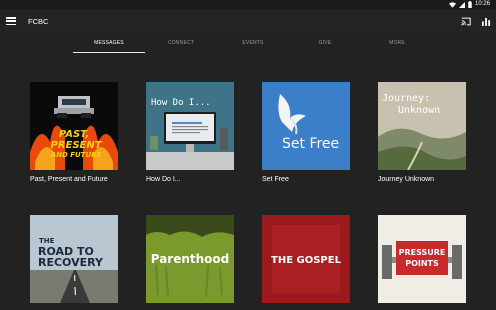 This screenshot has width=496, height=310. Describe the element at coordinates (397, 44) in the screenshot. I see `tab-more: MORE` at that location.